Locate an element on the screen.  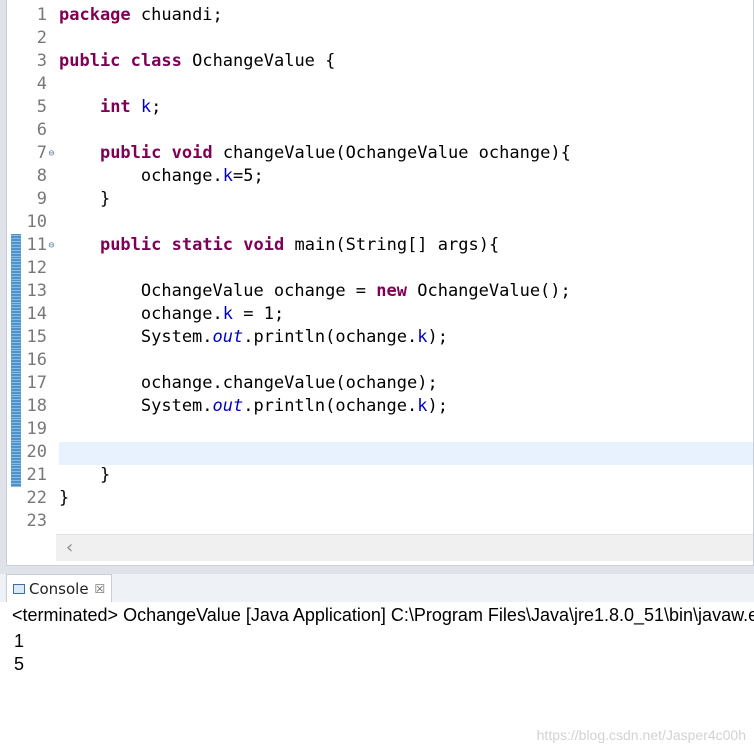
line-number: 20 is located at coordinates (36, 452).